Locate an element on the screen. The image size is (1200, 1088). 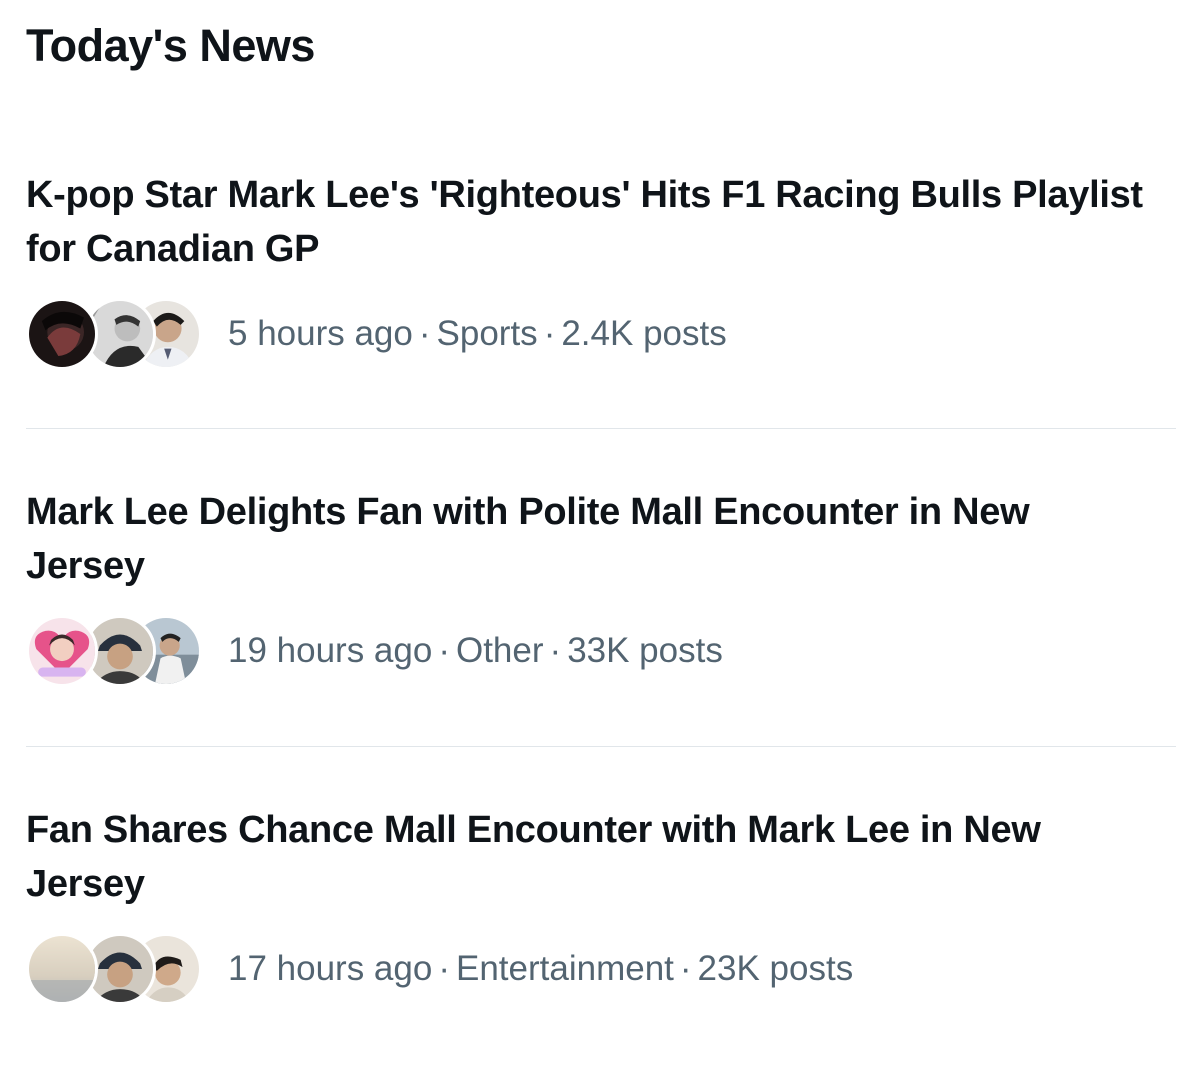
news-category: Other is located at coordinates (499, 650).